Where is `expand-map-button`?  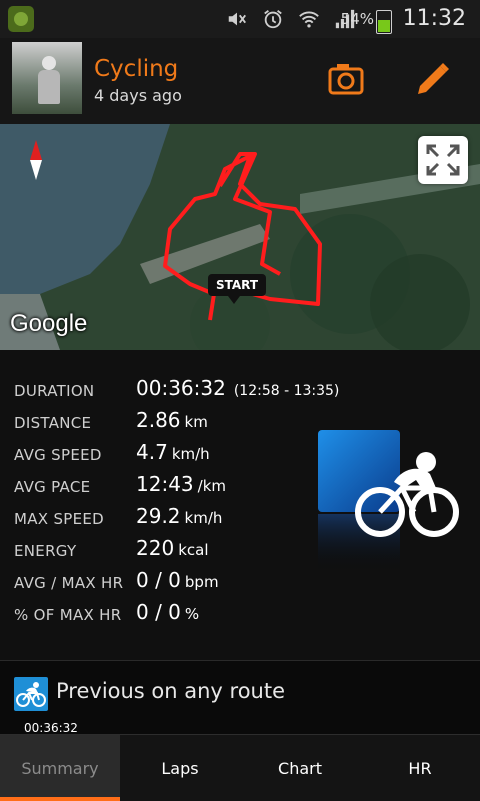
expand-map-button is located at coordinates (443, 160).